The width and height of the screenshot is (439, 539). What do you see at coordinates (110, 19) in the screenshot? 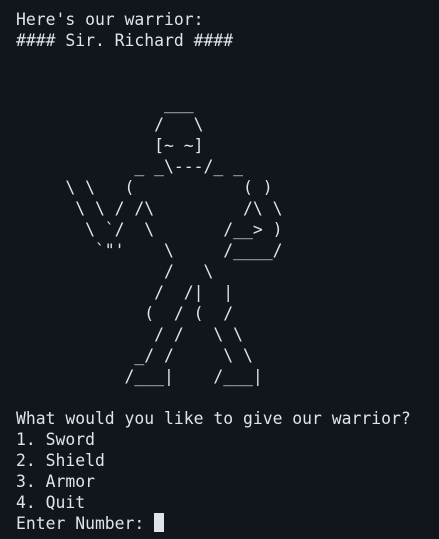
I see `intro-text: Here's our warrior:` at bounding box center [110, 19].